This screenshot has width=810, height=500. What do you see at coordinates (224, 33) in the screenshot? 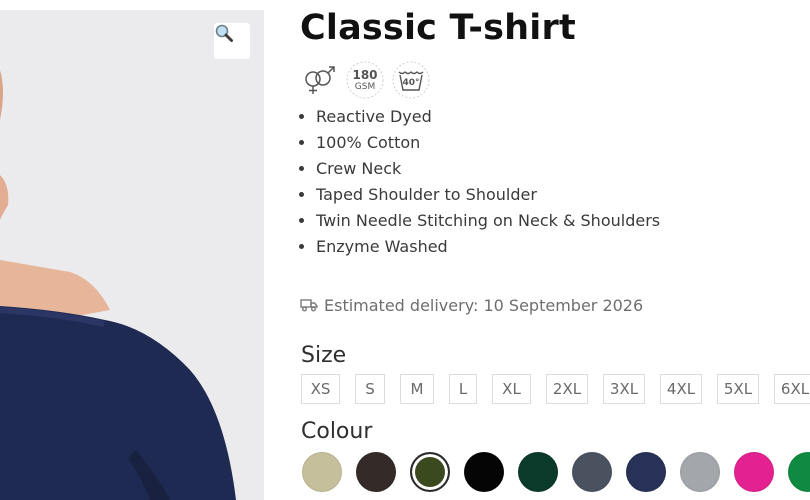
I see `magnifier-icon` at bounding box center [224, 33].